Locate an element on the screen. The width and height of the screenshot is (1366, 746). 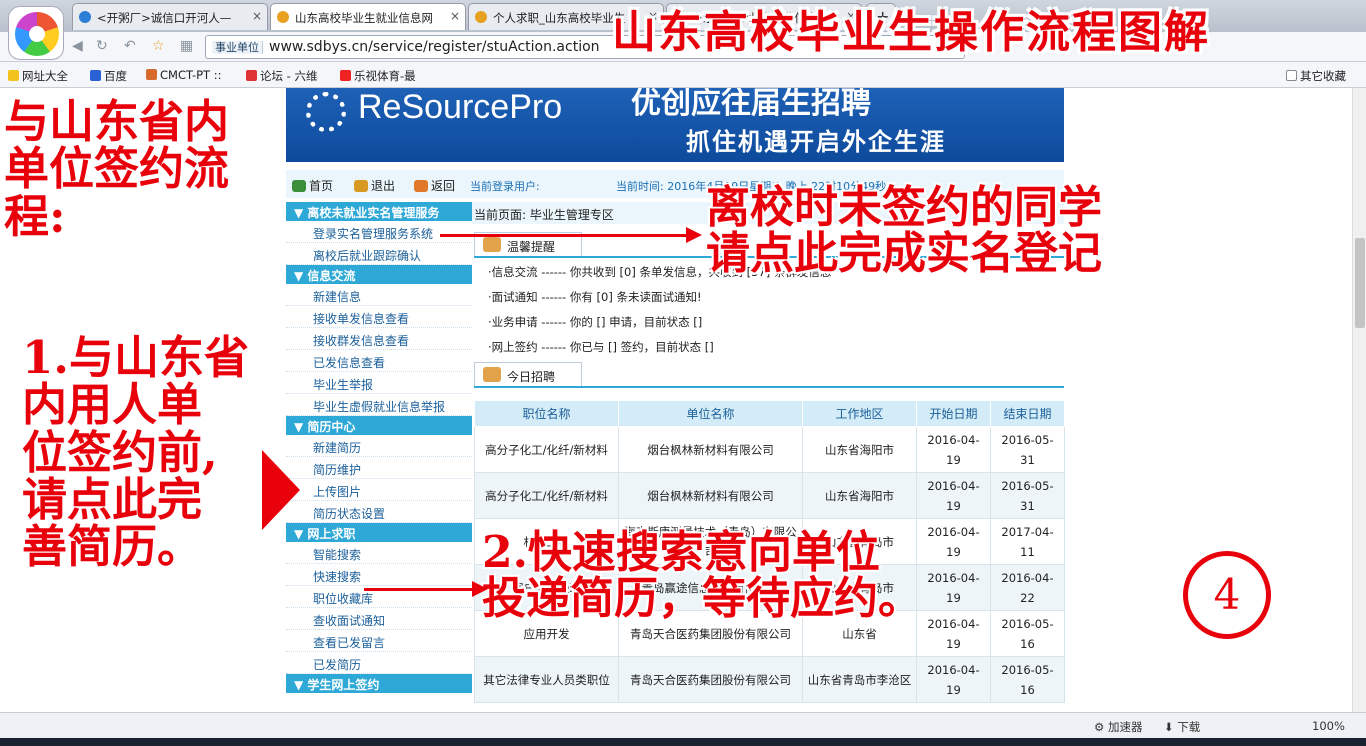
table-cell: 2016-04-22 is located at coordinates (1027, 587).